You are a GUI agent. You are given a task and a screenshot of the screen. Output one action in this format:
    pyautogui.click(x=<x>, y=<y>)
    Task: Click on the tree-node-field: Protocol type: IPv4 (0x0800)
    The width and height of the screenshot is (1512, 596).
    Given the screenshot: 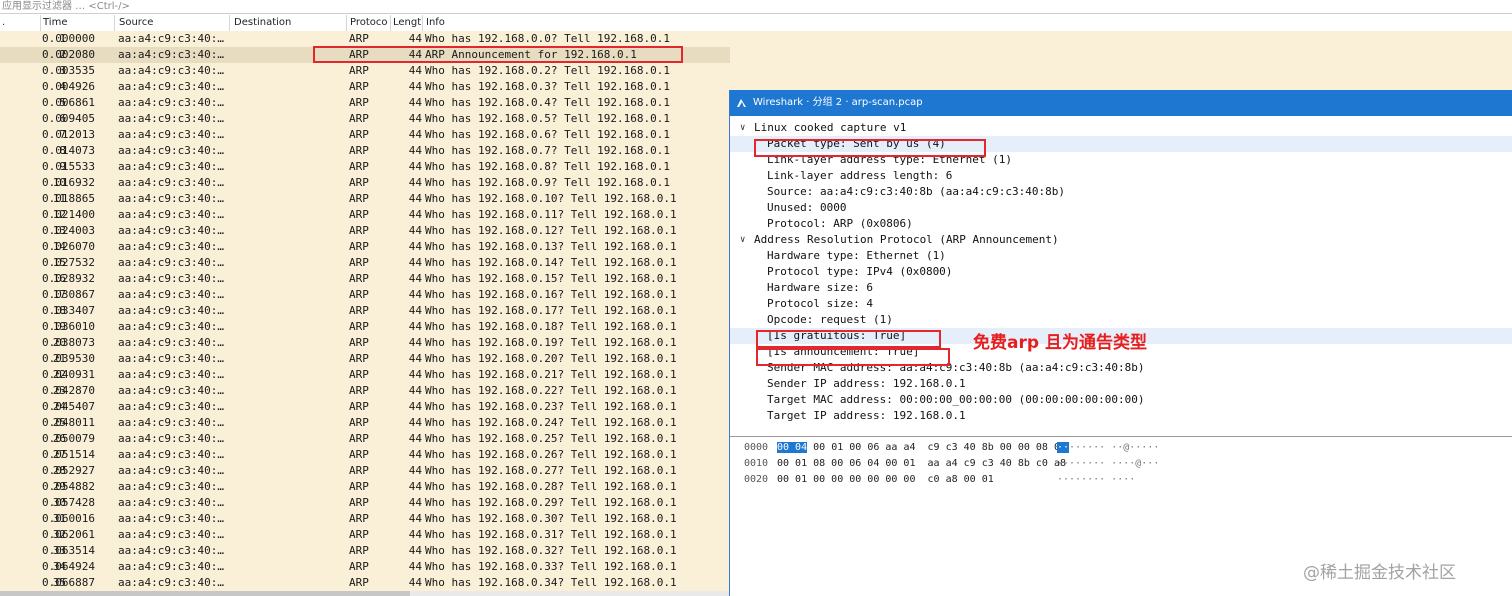 What is the action you would take?
    pyautogui.click(x=1121, y=272)
    